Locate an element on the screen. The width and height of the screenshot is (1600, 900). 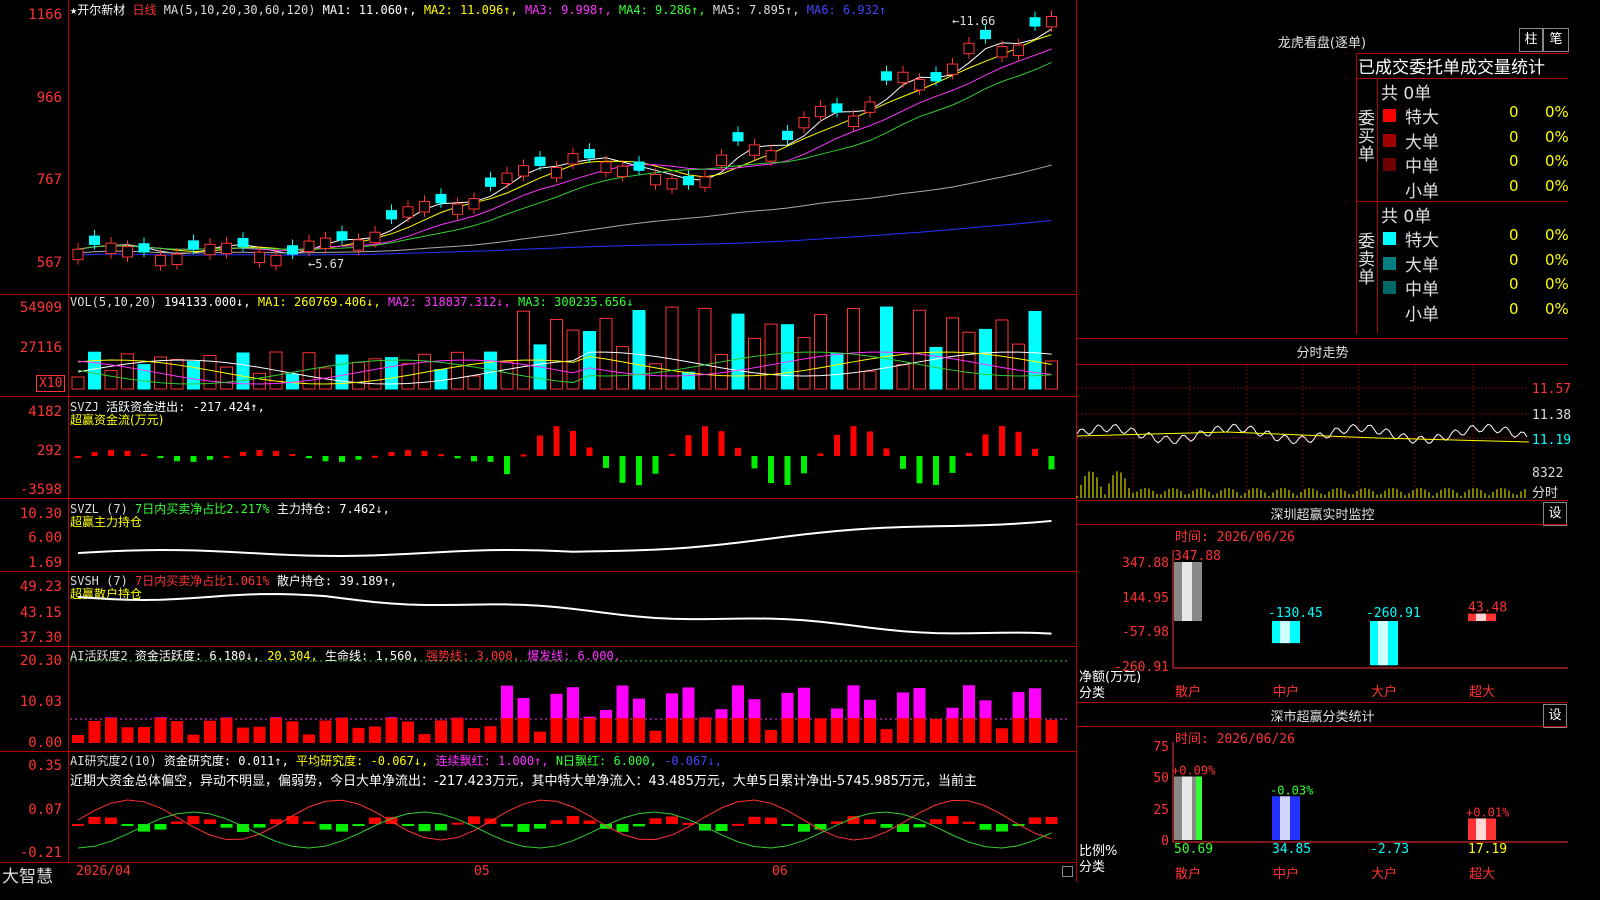
stats-value: -2.73 is located at coordinates (1389, 849).